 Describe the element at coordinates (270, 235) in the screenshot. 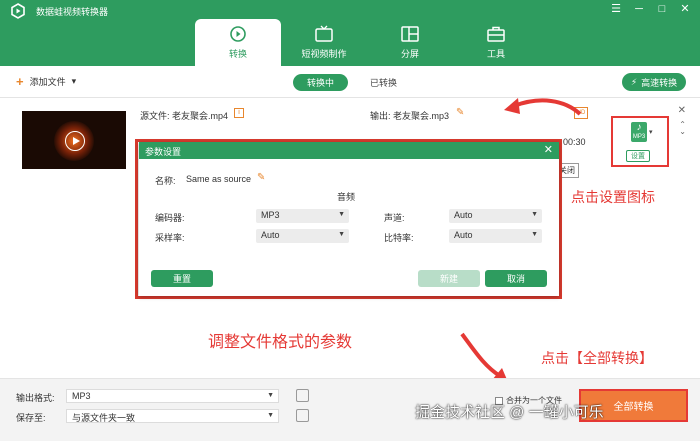

I see `sample-rate-value: Auto` at that location.